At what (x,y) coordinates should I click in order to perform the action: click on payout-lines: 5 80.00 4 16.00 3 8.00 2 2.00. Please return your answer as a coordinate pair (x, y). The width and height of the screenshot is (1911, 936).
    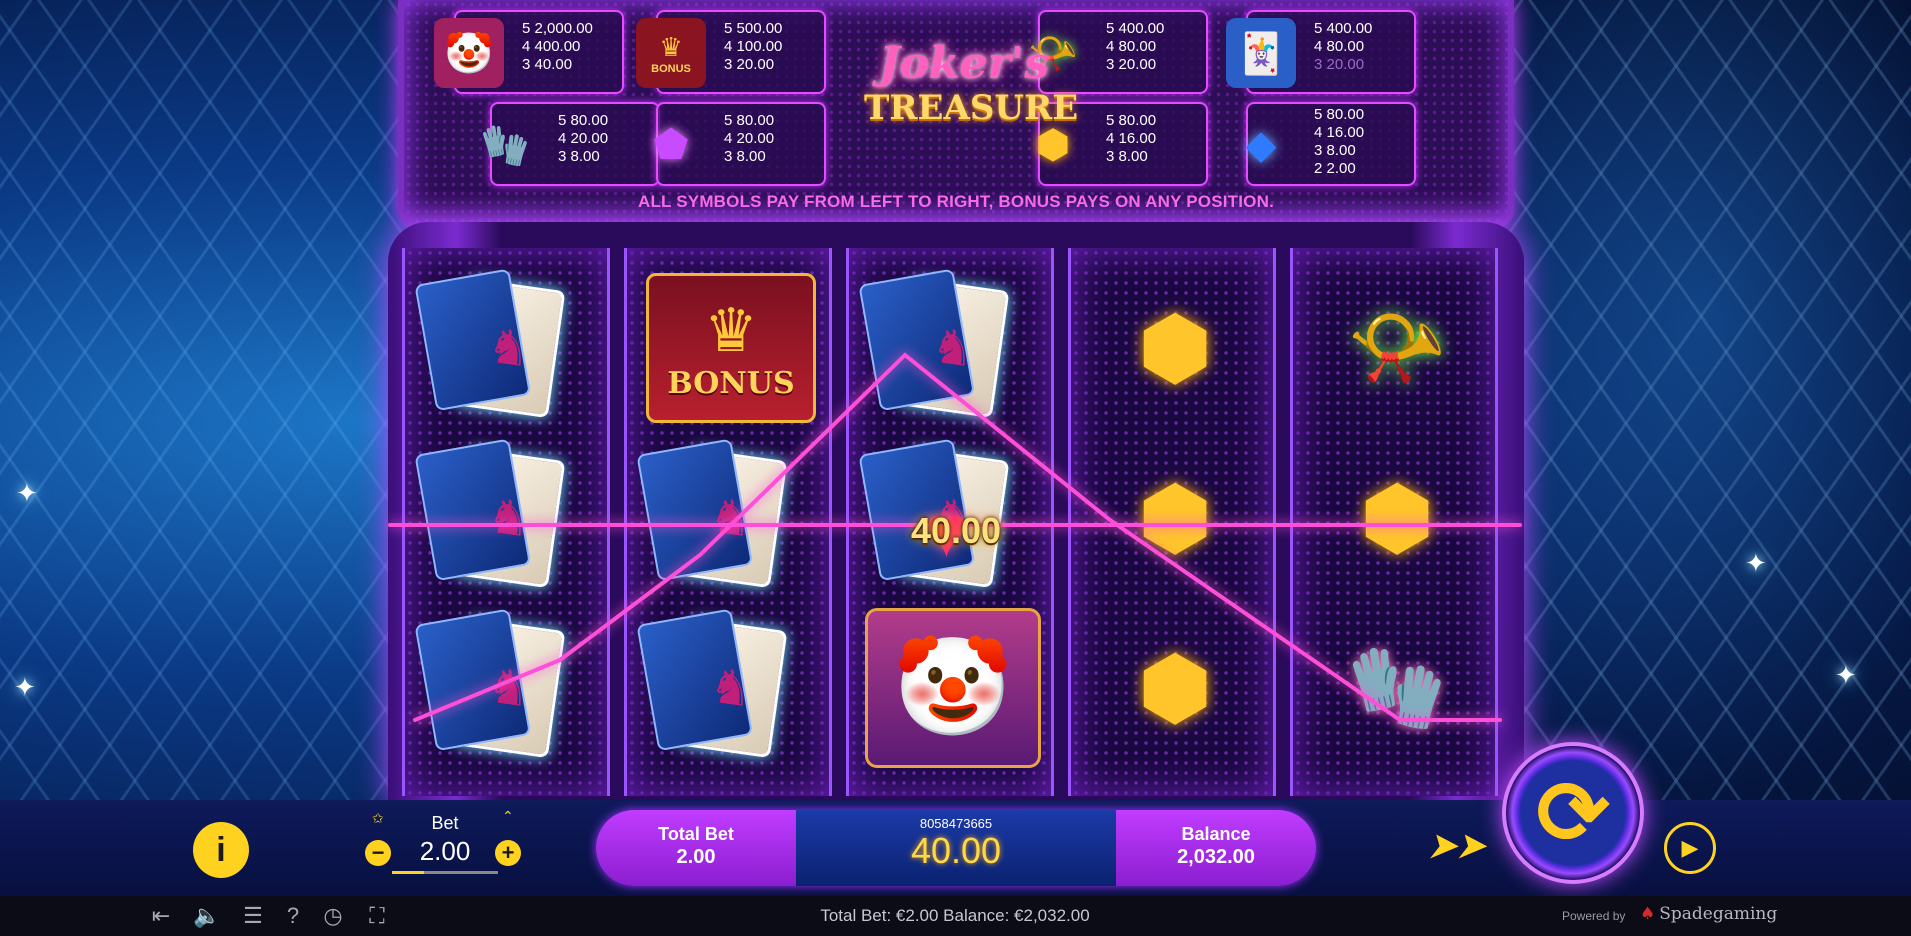
    Looking at the image, I should click on (1339, 141).